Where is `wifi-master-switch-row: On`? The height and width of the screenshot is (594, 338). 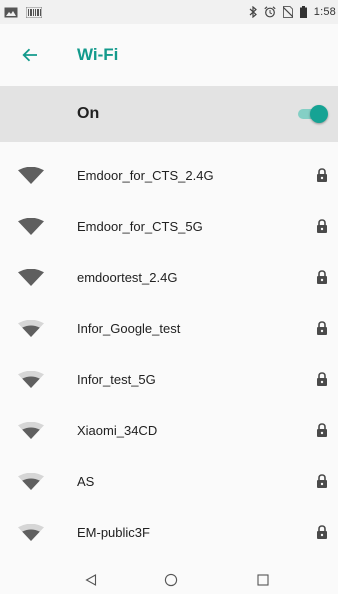
wifi-master-switch-row: On is located at coordinates (169, 114).